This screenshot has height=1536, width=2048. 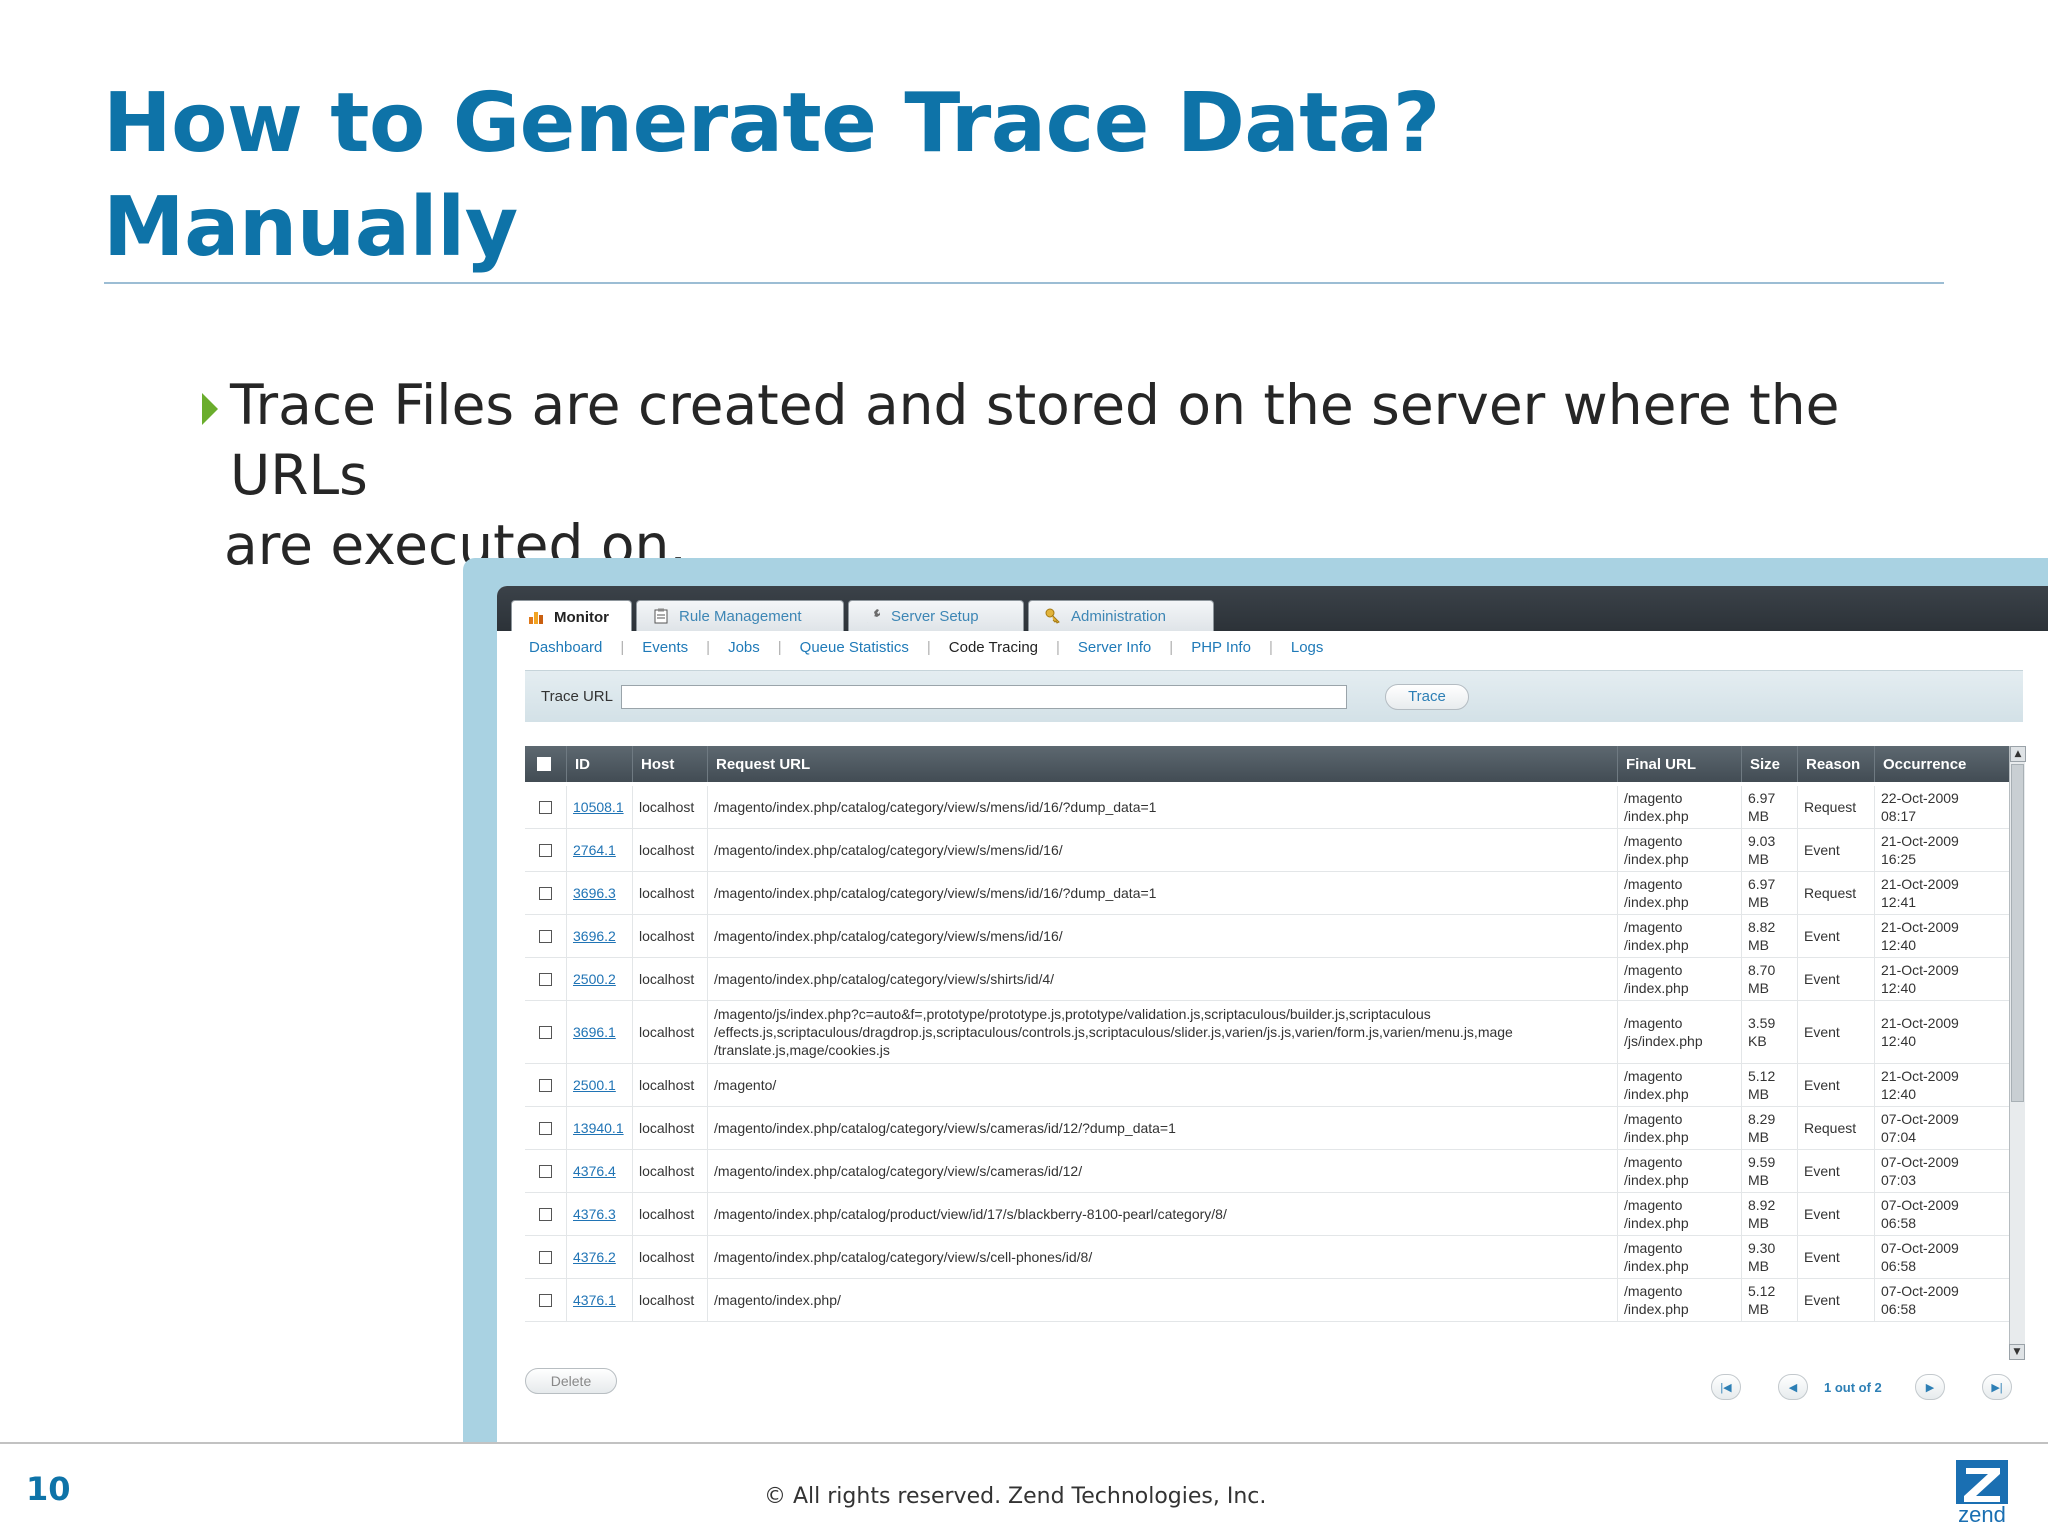 What do you see at coordinates (48, 1489) in the screenshot?
I see `page-number: 10` at bounding box center [48, 1489].